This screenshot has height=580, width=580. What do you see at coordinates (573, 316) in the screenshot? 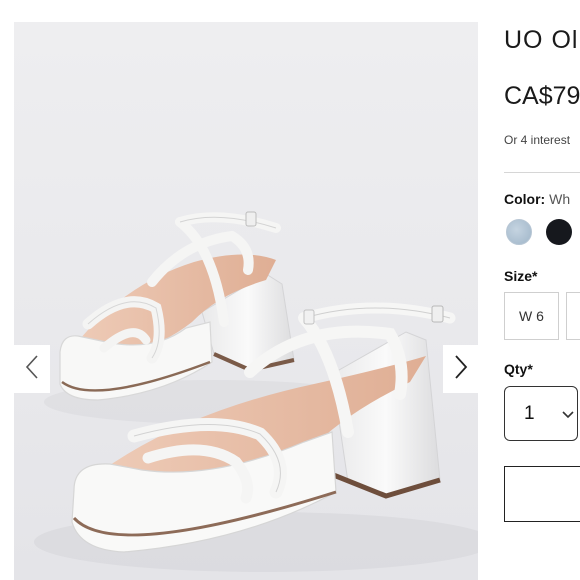
I see `size-option: W` at bounding box center [573, 316].